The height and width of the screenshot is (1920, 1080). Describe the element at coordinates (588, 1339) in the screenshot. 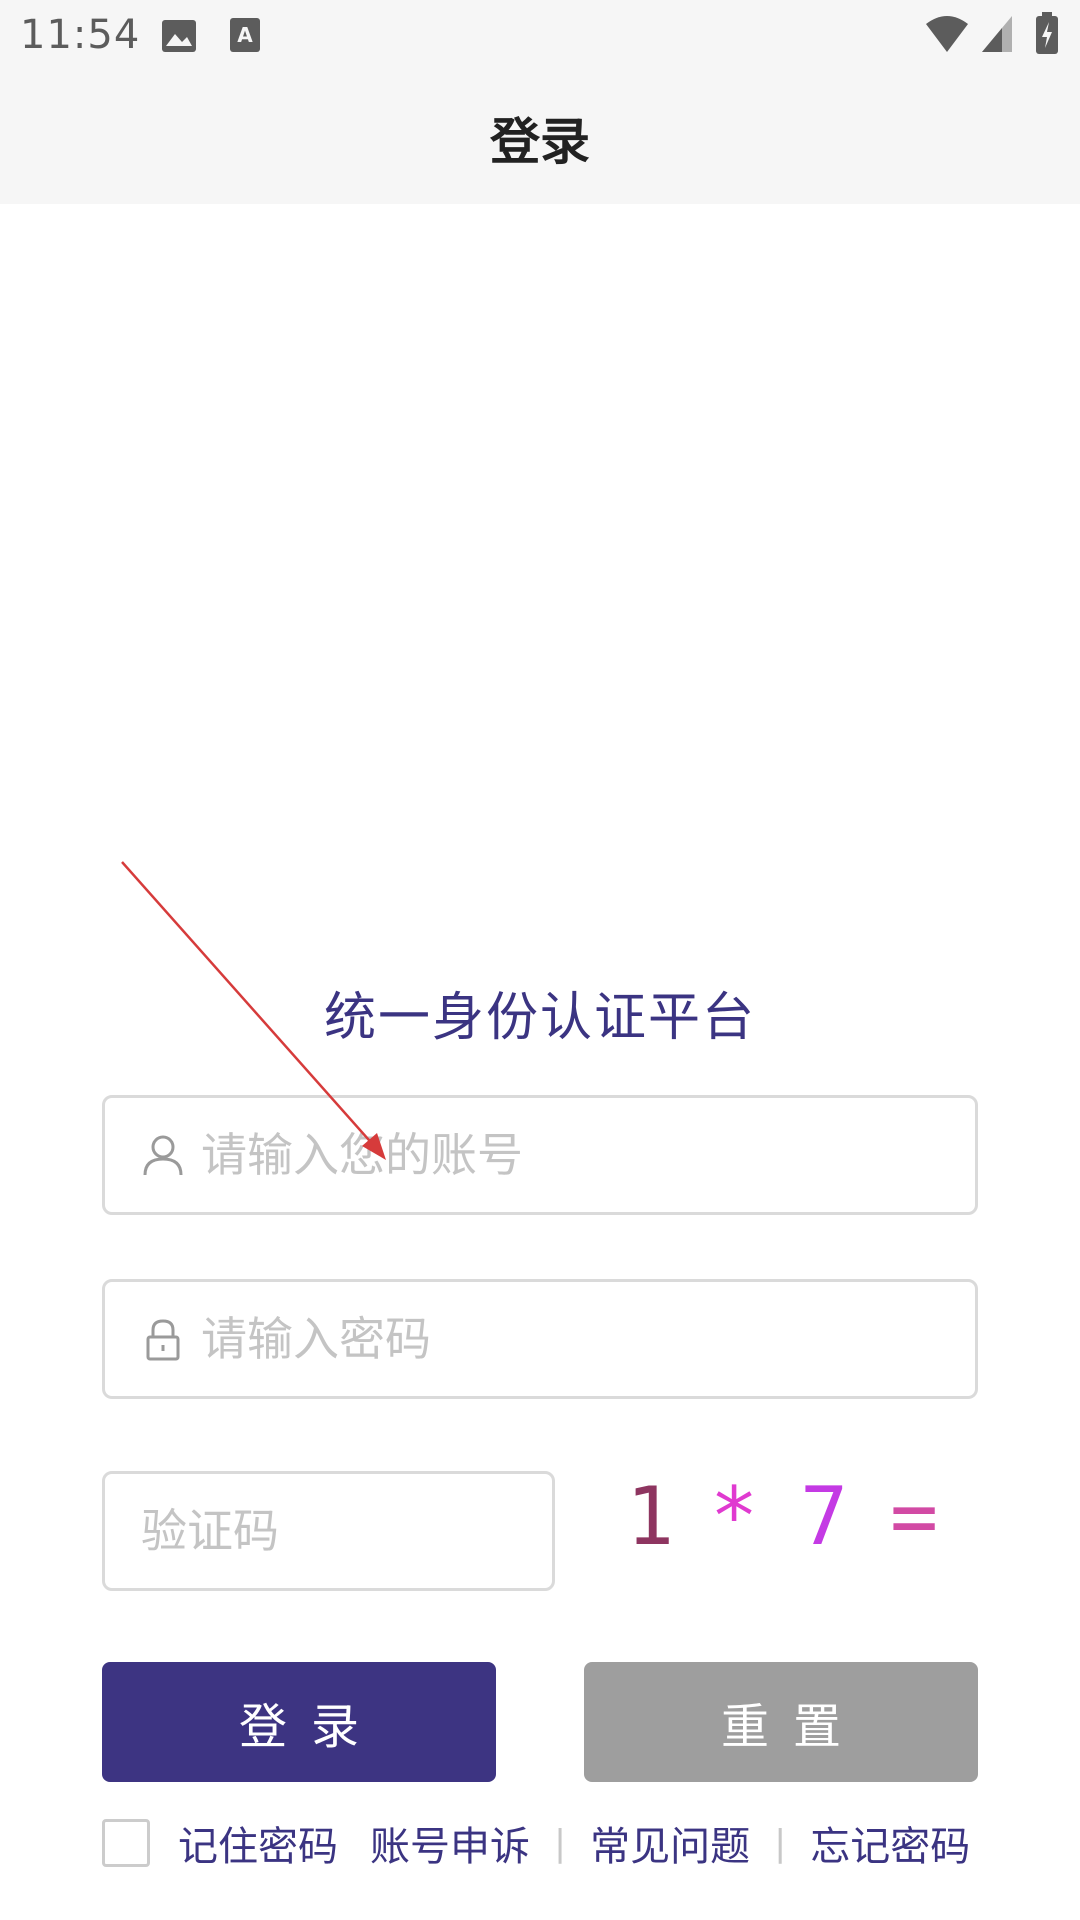

I see `password-input` at that location.